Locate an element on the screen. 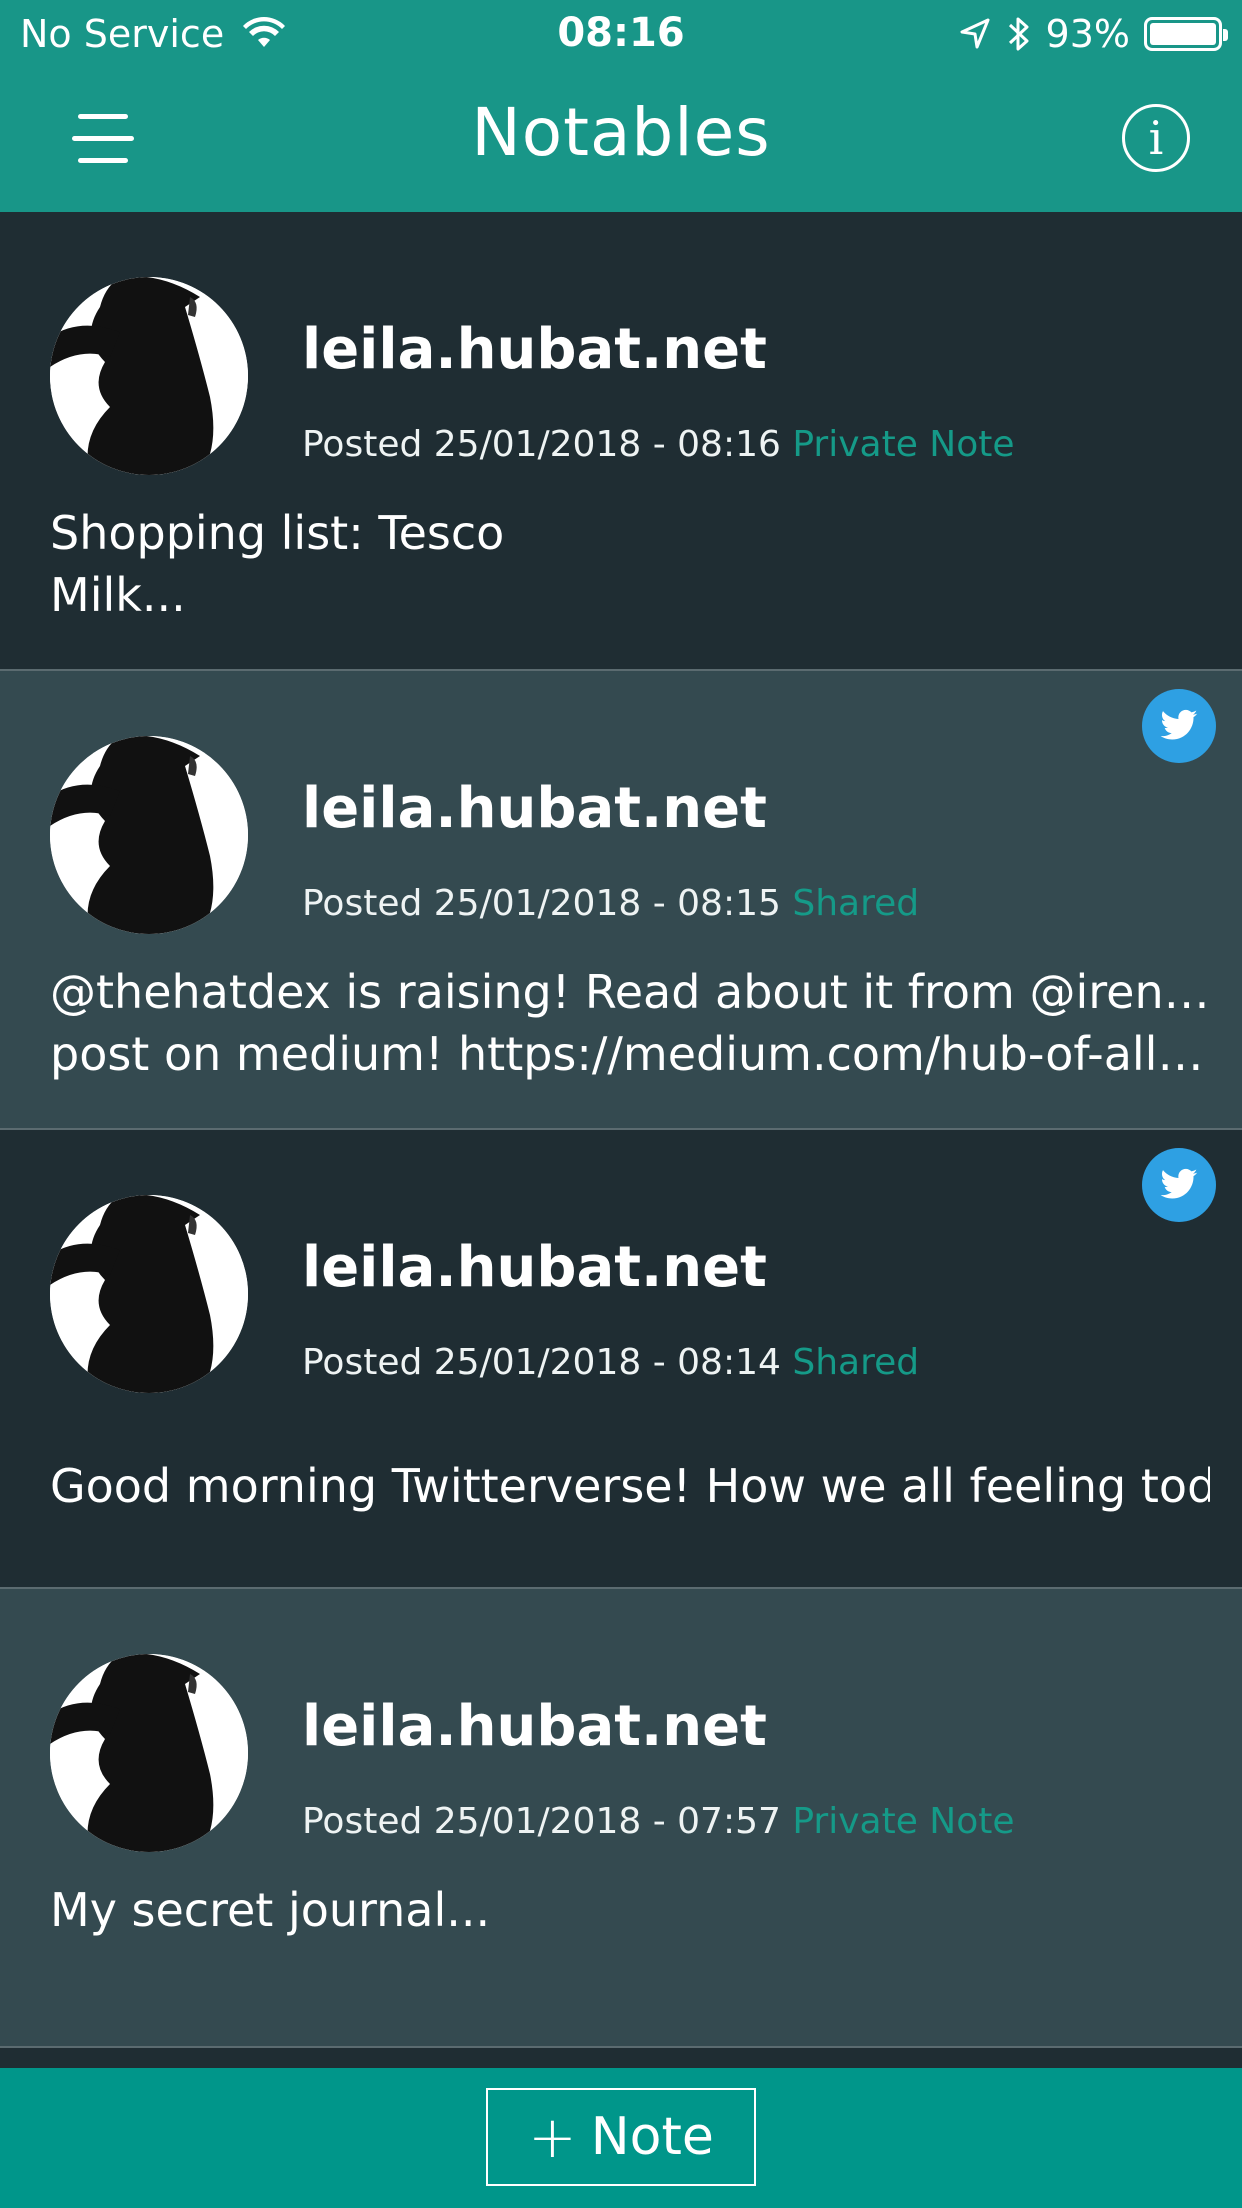  nav-bar: Notables i is located at coordinates (621, 140).